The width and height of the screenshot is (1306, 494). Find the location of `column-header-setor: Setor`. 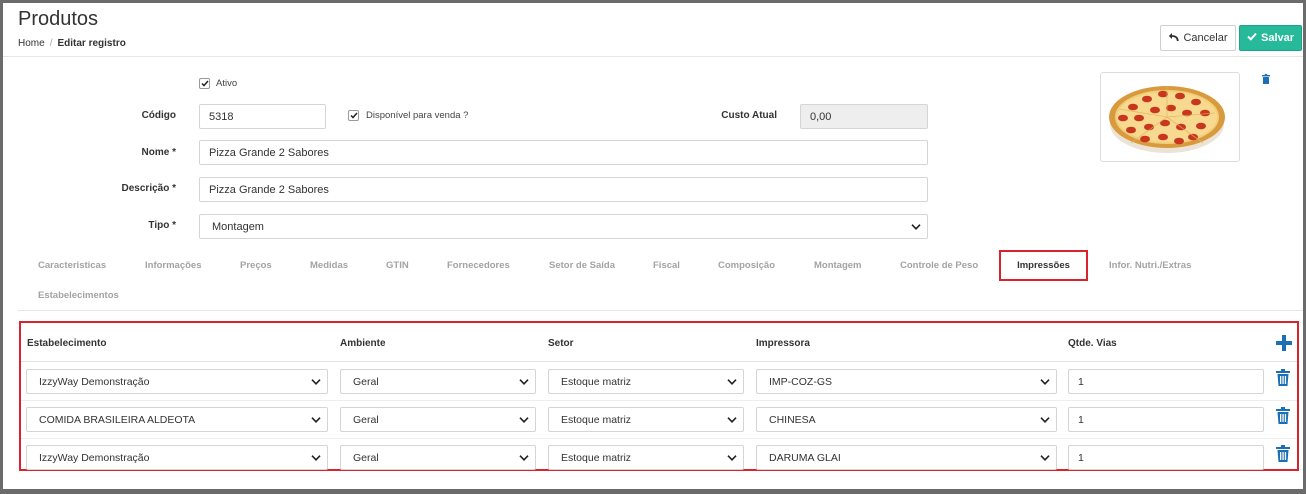

column-header-setor: Setor is located at coordinates (561, 343).